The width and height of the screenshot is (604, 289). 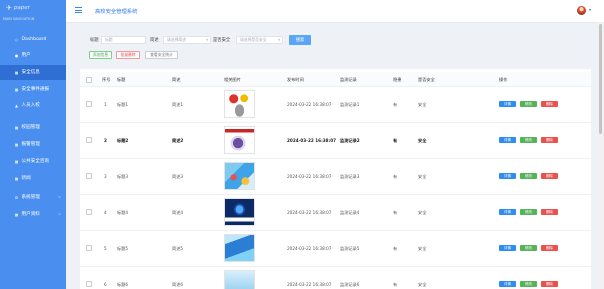 I want to click on menu-toggle-icon, so click(x=78, y=10).